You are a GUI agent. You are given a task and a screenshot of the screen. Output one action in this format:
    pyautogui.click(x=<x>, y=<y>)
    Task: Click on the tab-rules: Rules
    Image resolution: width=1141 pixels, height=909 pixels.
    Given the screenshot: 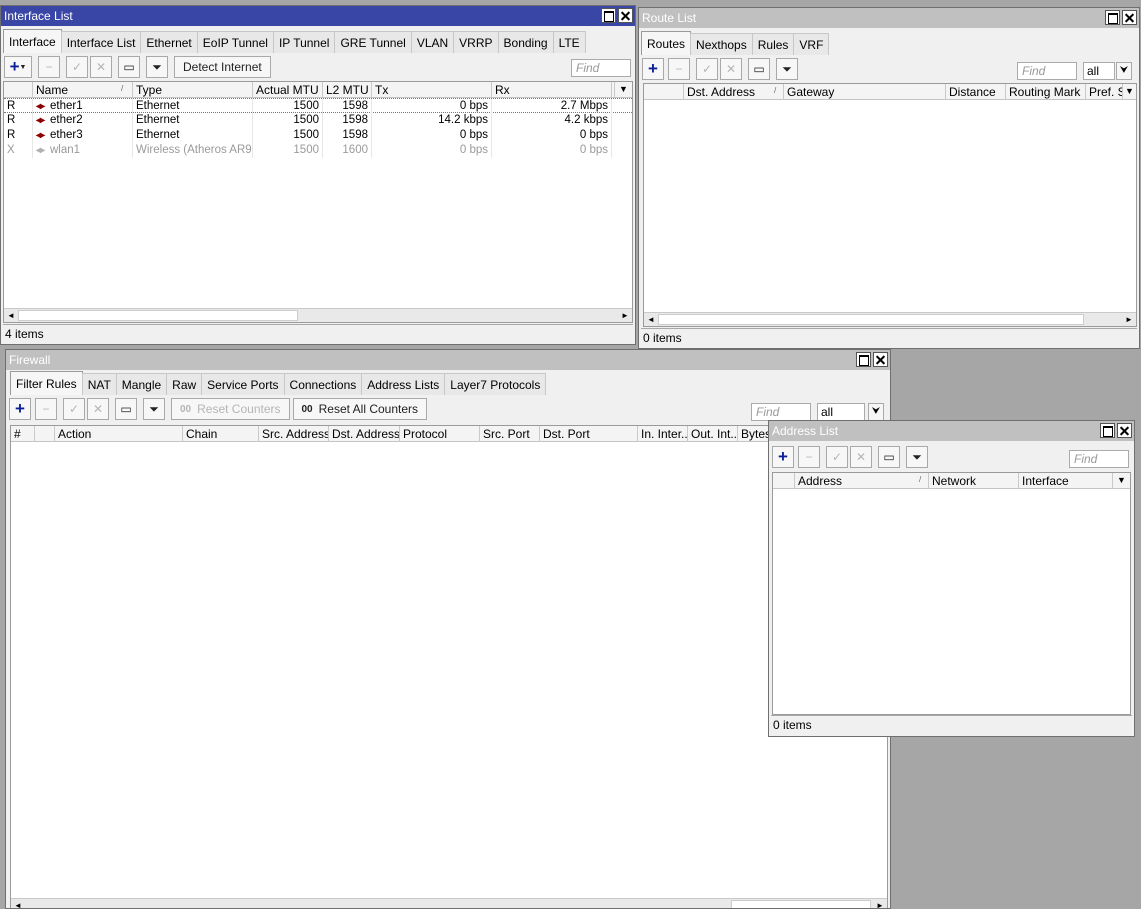 What is the action you would take?
    pyautogui.click(x=773, y=44)
    